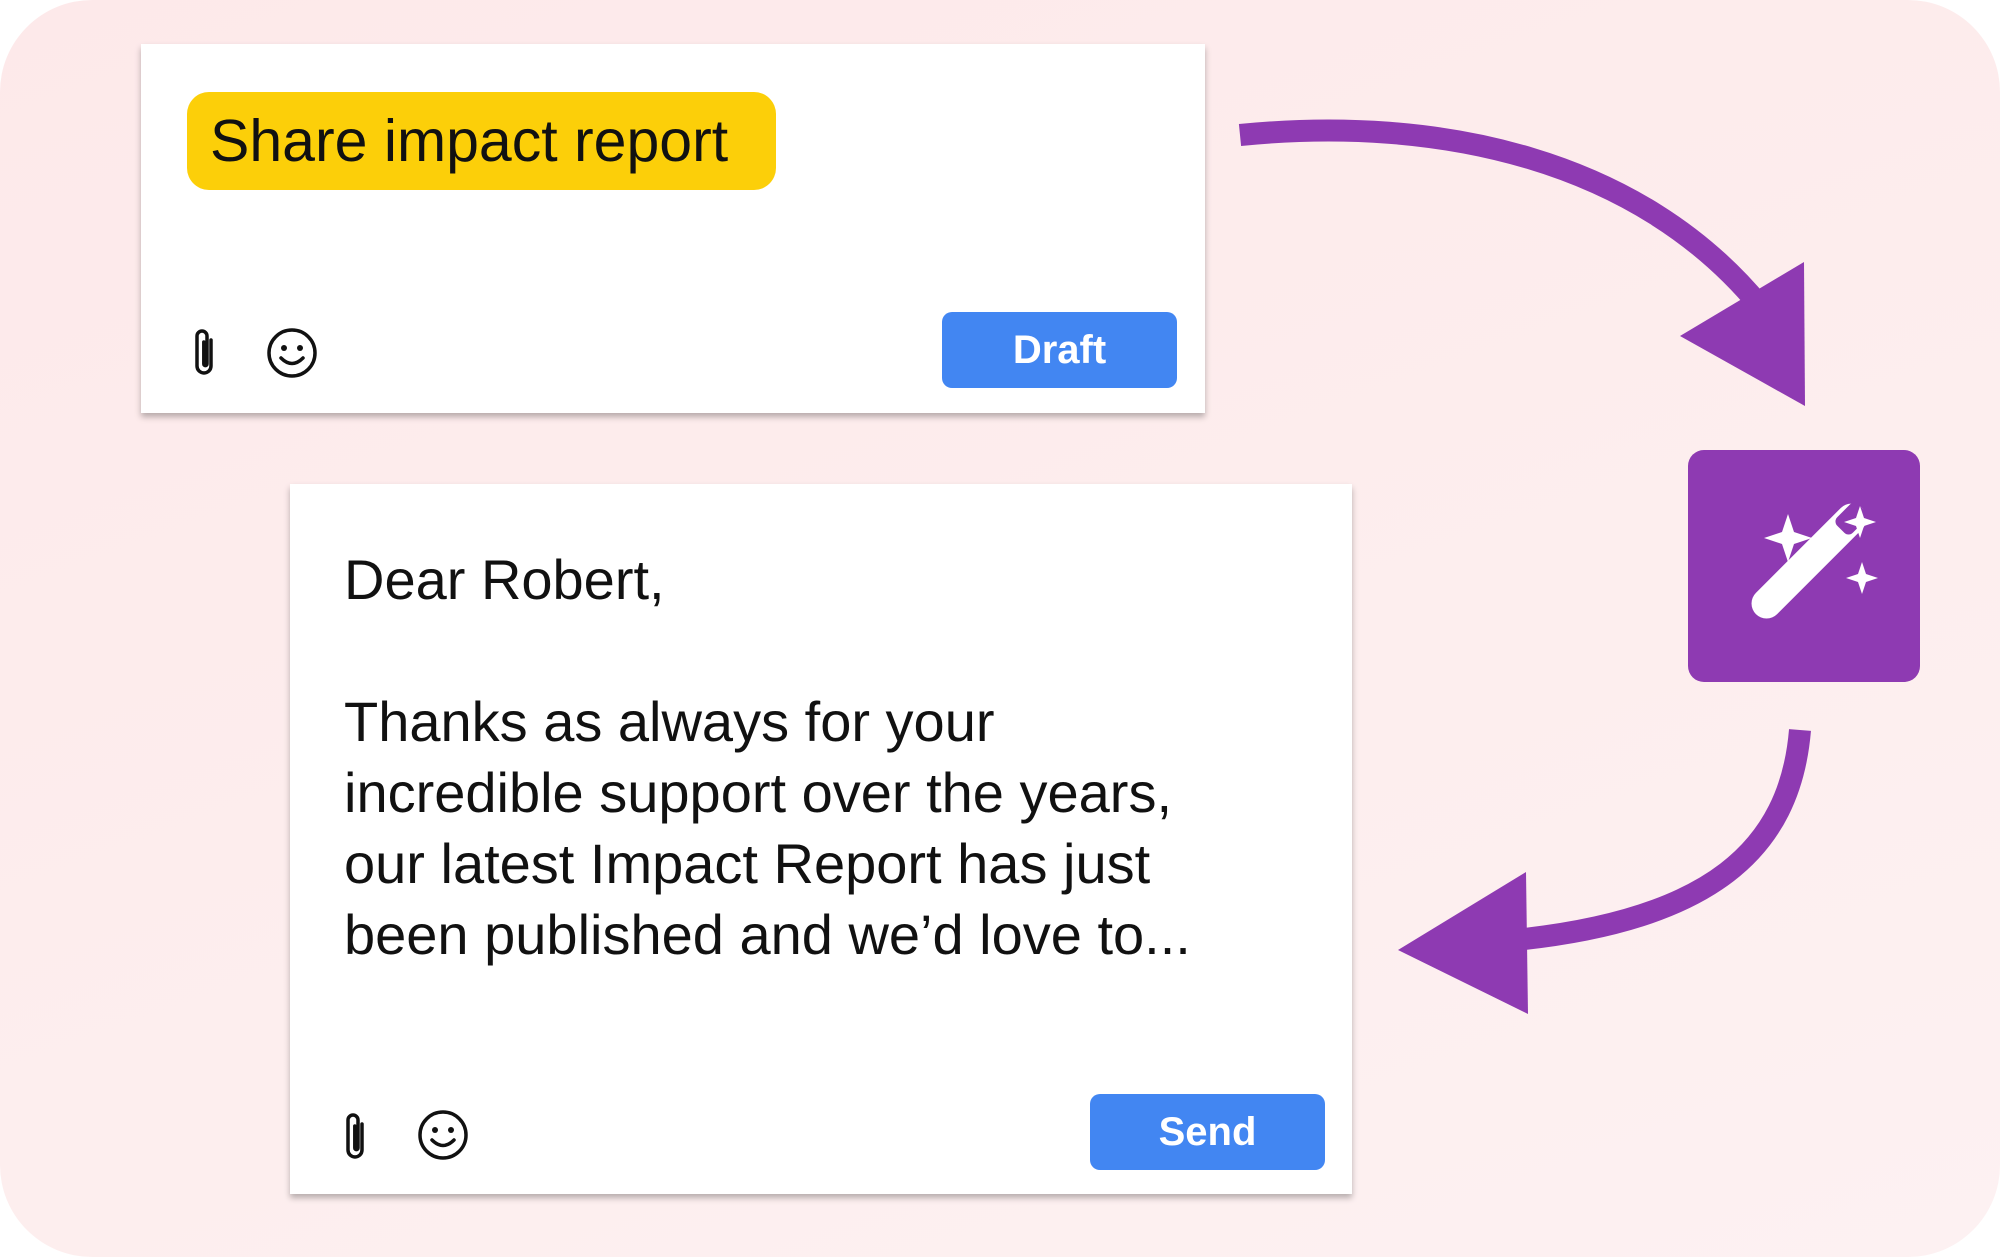  What do you see at coordinates (1662, 840) in the screenshot?
I see `arrow-to-reply` at bounding box center [1662, 840].